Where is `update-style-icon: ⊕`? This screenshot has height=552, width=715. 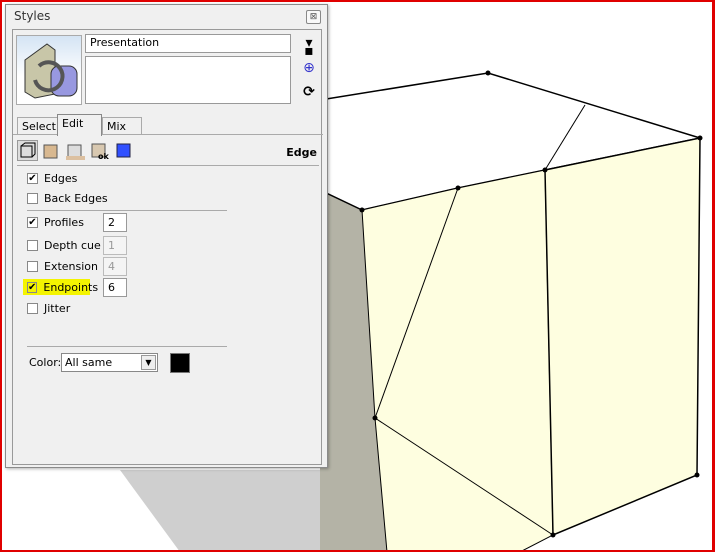
update-style-icon: ⊕ is located at coordinates (309, 69).